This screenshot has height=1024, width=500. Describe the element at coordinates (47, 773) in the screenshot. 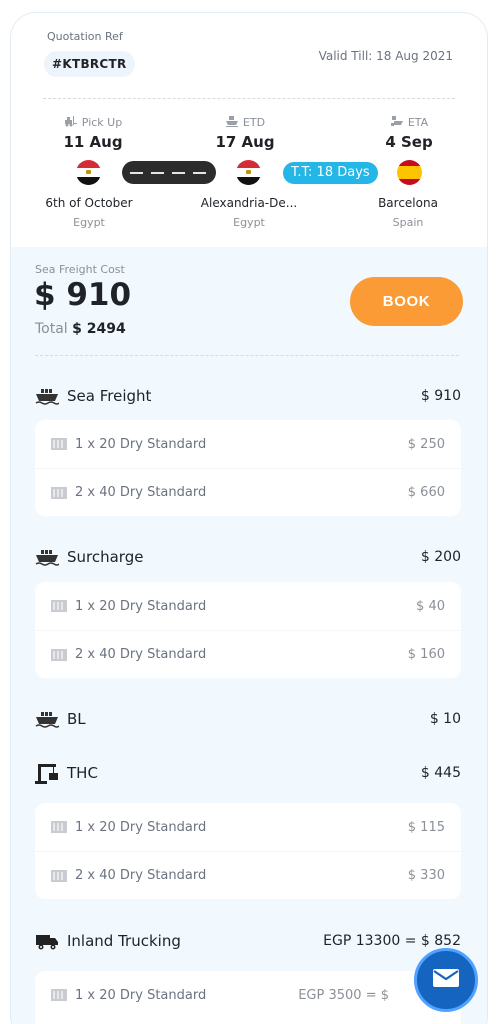

I see `crane-icon` at that location.